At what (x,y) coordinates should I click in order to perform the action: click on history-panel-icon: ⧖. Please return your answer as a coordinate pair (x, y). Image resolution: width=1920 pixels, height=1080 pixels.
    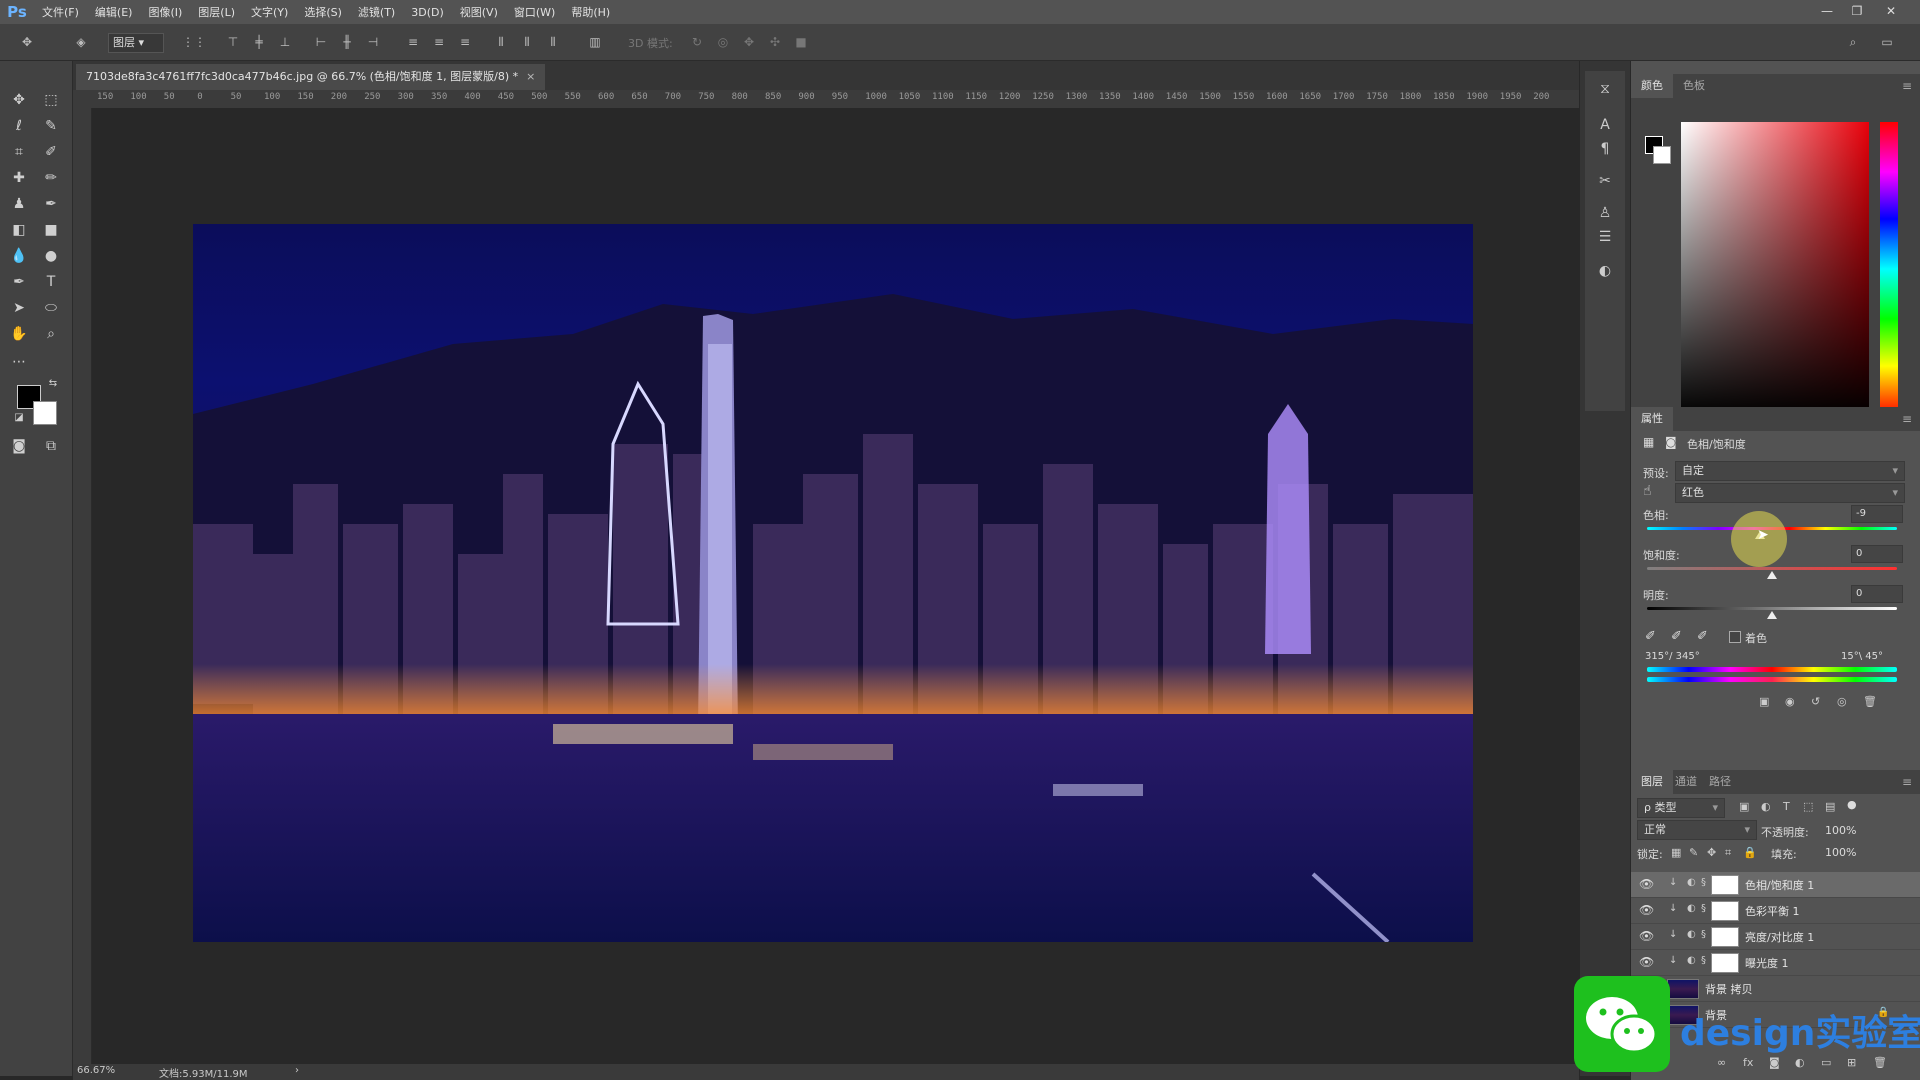
    Looking at the image, I should click on (1605, 89).